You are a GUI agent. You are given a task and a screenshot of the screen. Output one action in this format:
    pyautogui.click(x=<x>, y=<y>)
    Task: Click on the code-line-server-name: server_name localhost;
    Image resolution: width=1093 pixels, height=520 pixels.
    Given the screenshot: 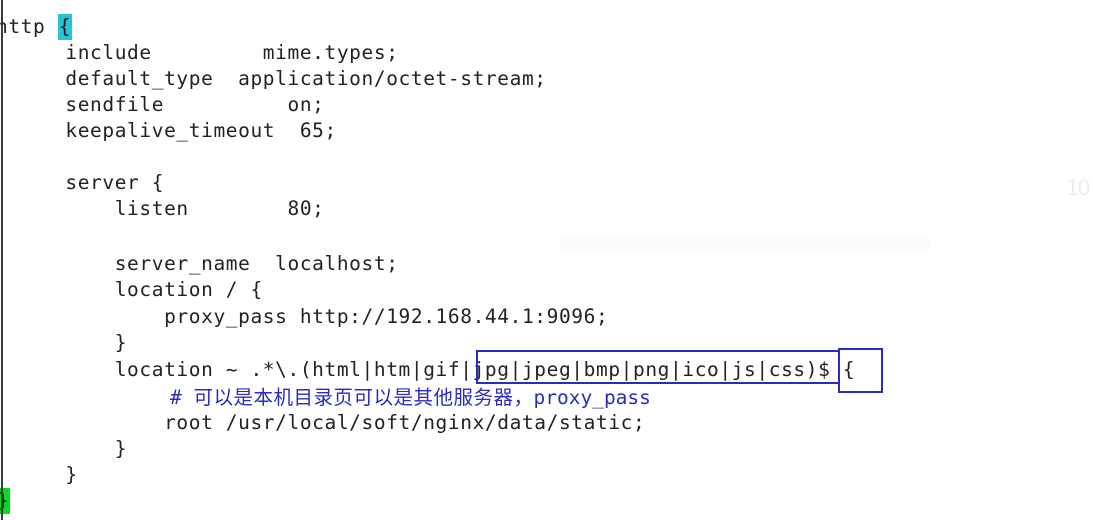 What is the action you would take?
    pyautogui.click(x=207, y=263)
    